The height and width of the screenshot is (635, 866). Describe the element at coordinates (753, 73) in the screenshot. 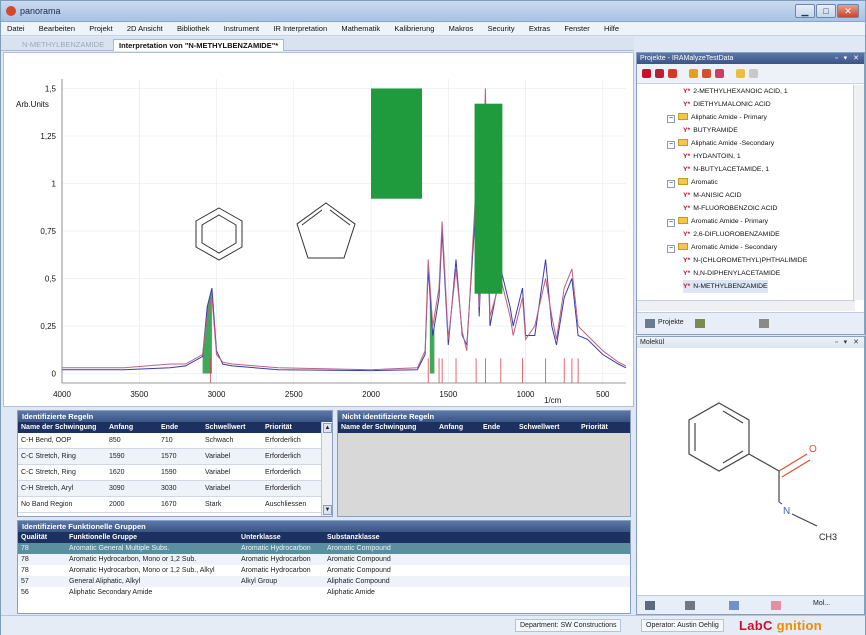

I see `play-icon` at that location.